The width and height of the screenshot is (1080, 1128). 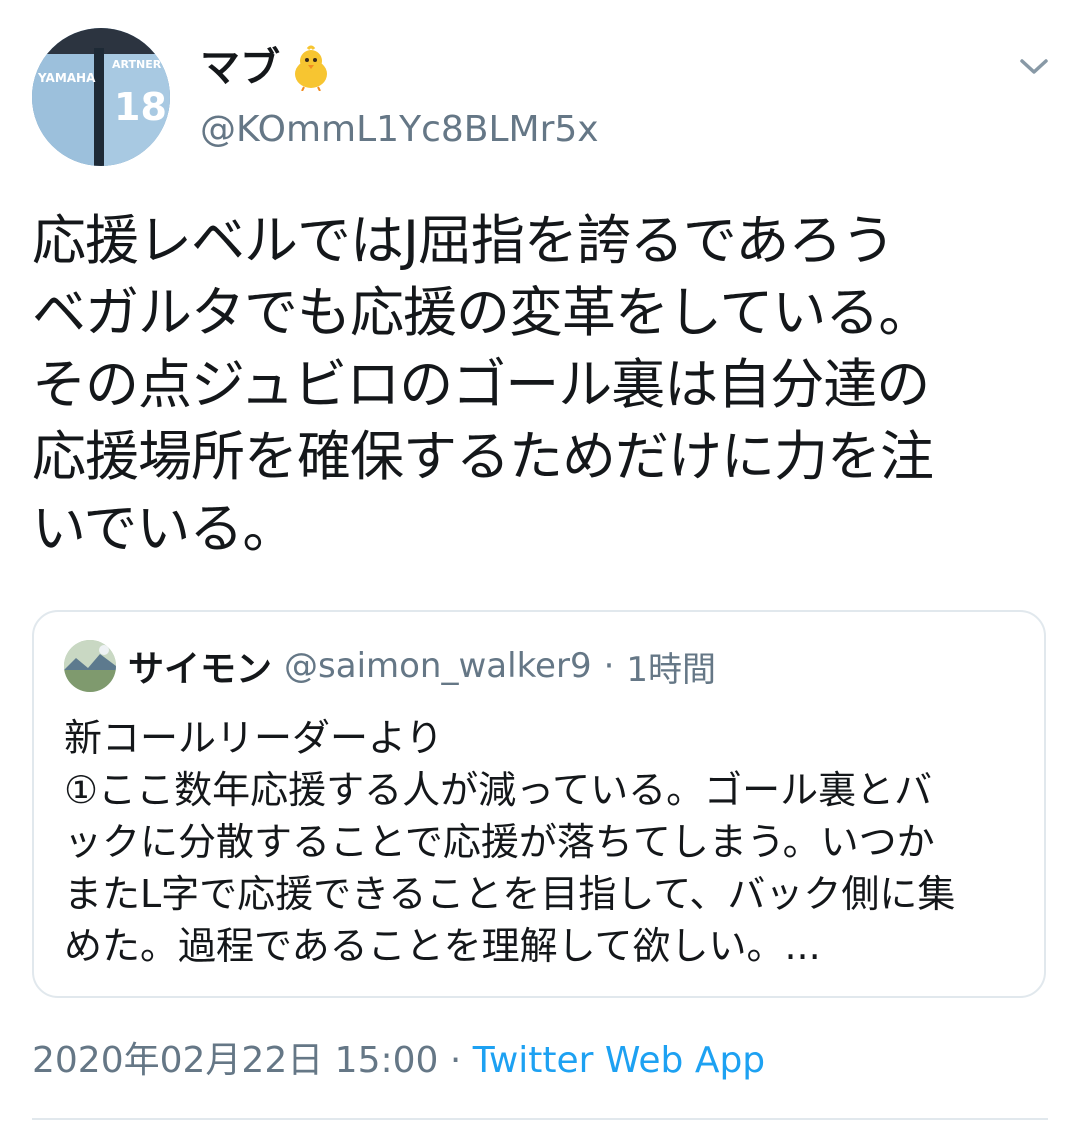 I want to click on tweet-source-link: Twitter Web App, so click(x=619, y=1060).